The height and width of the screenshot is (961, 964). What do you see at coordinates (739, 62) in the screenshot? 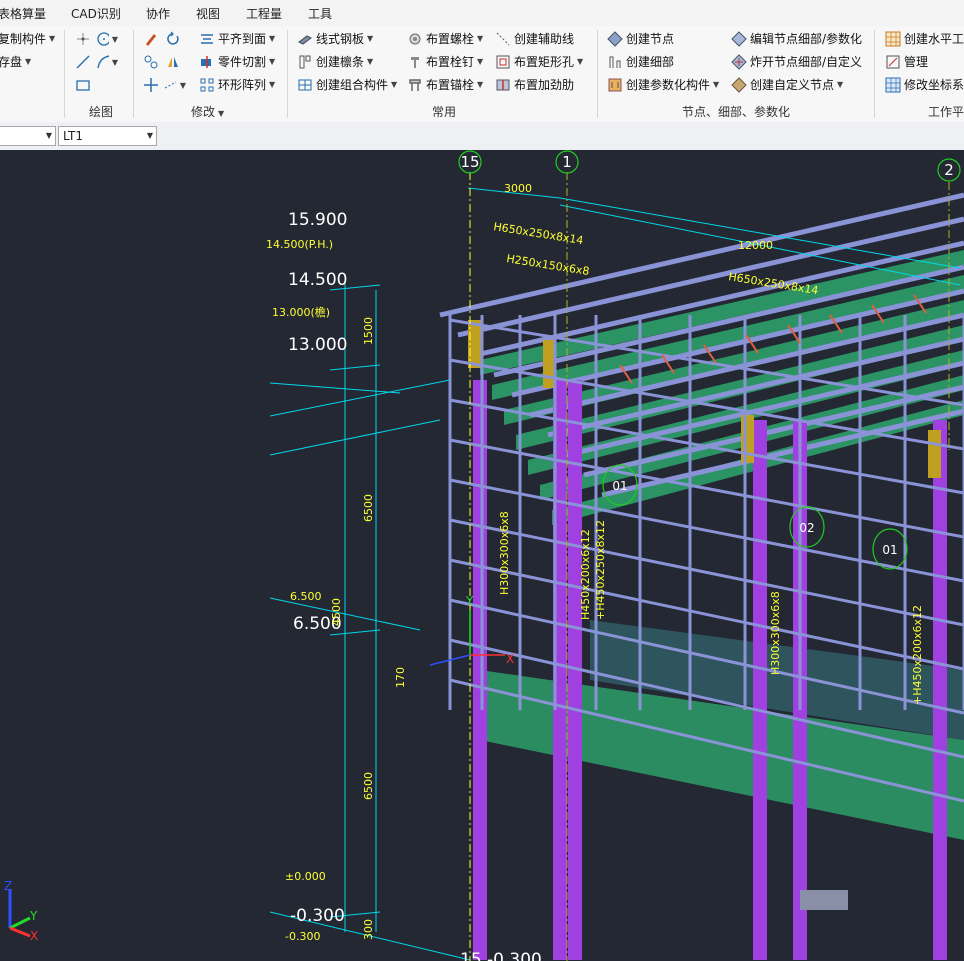
I see `explode-icon` at bounding box center [739, 62].